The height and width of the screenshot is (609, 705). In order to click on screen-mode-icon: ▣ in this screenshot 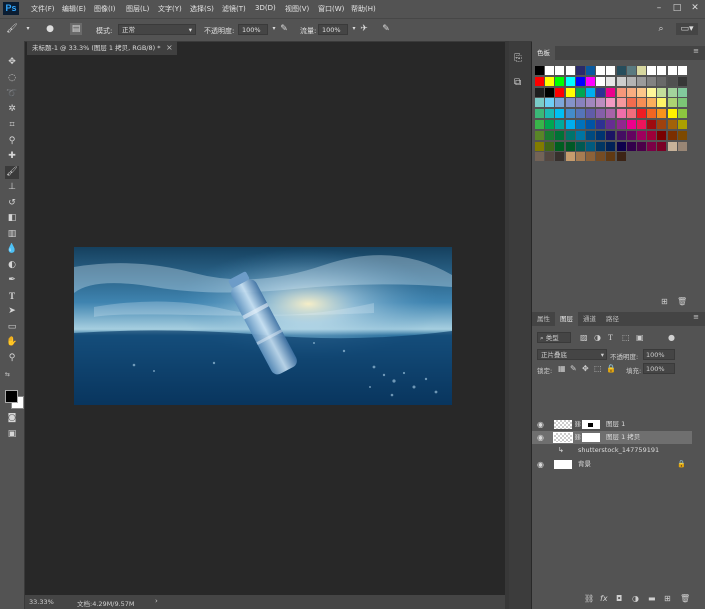, I will do `click(12, 434)`.